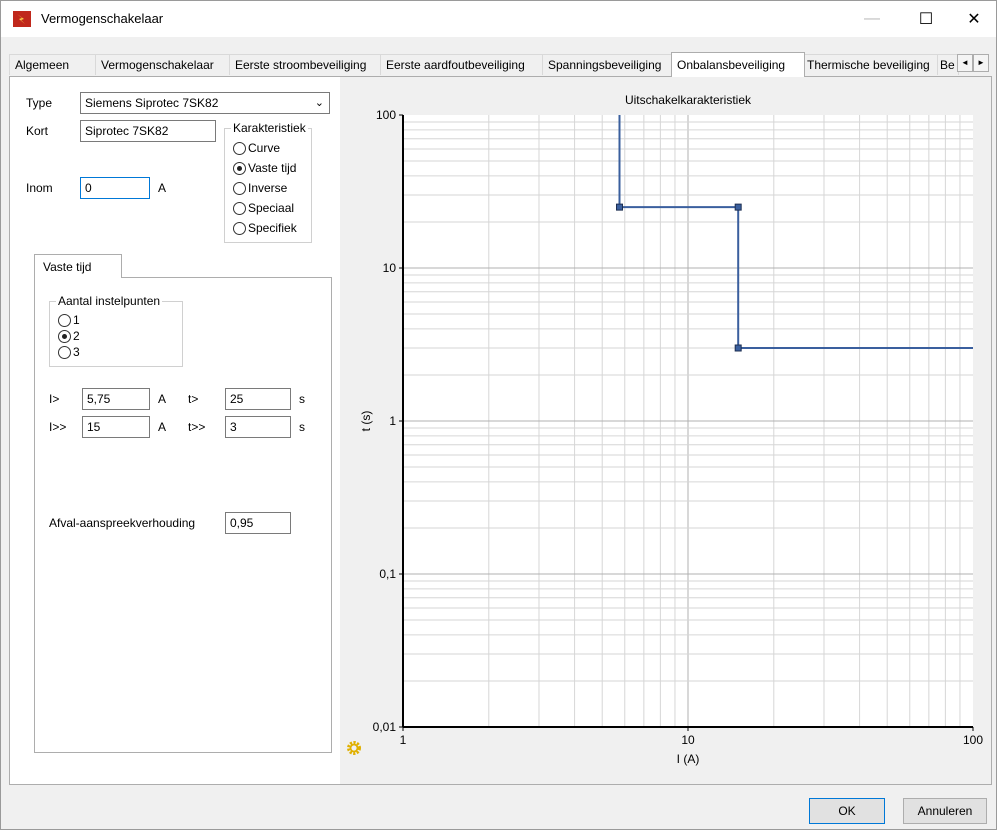 This screenshot has height=830, width=997. I want to click on inom-unit: A, so click(162, 188).